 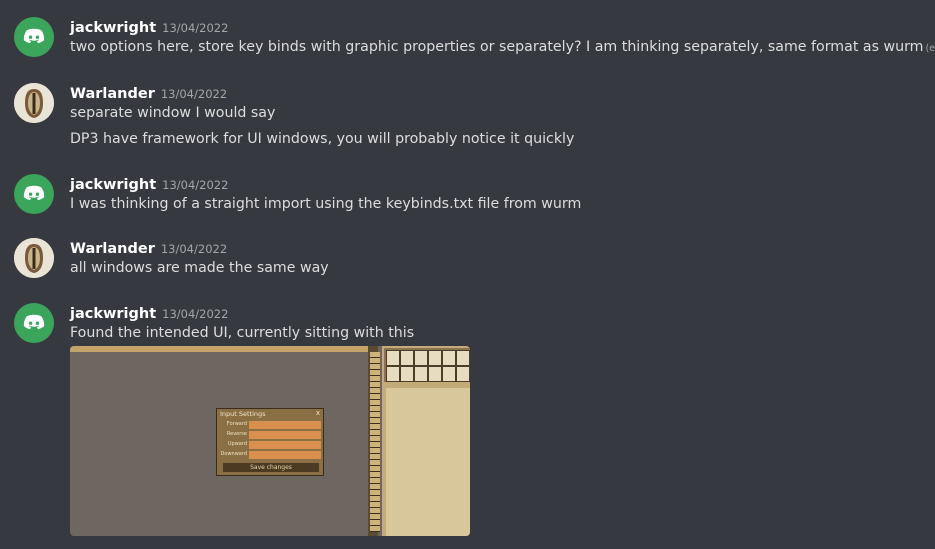 What do you see at coordinates (375, 442) in the screenshot?
I see `game-hotbar` at bounding box center [375, 442].